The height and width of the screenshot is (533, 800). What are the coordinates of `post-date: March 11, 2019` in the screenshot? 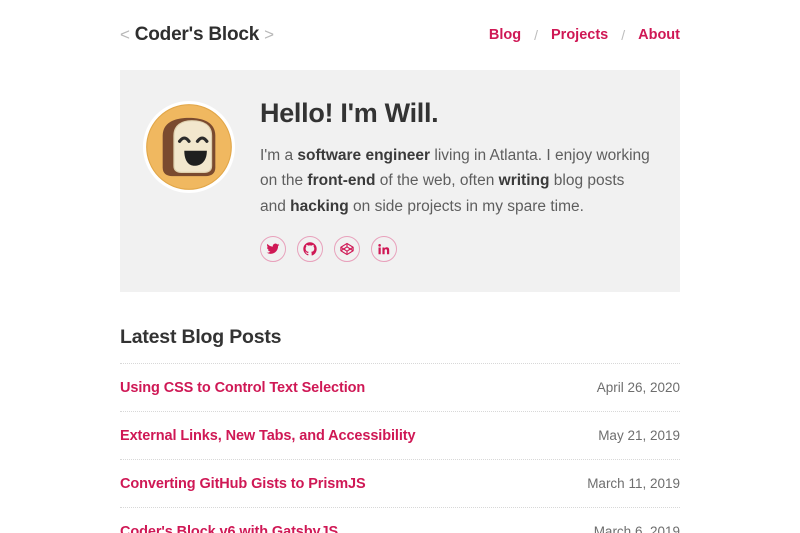 It's located at (633, 483).